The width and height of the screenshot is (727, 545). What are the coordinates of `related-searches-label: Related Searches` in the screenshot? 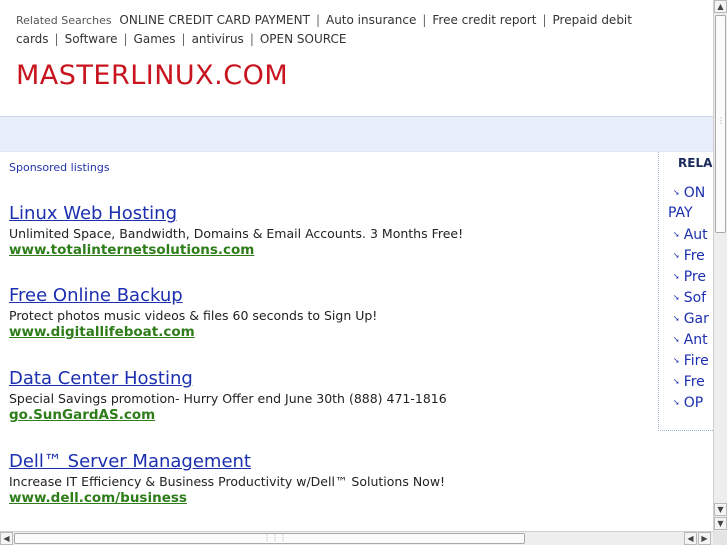 It's located at (64, 20).